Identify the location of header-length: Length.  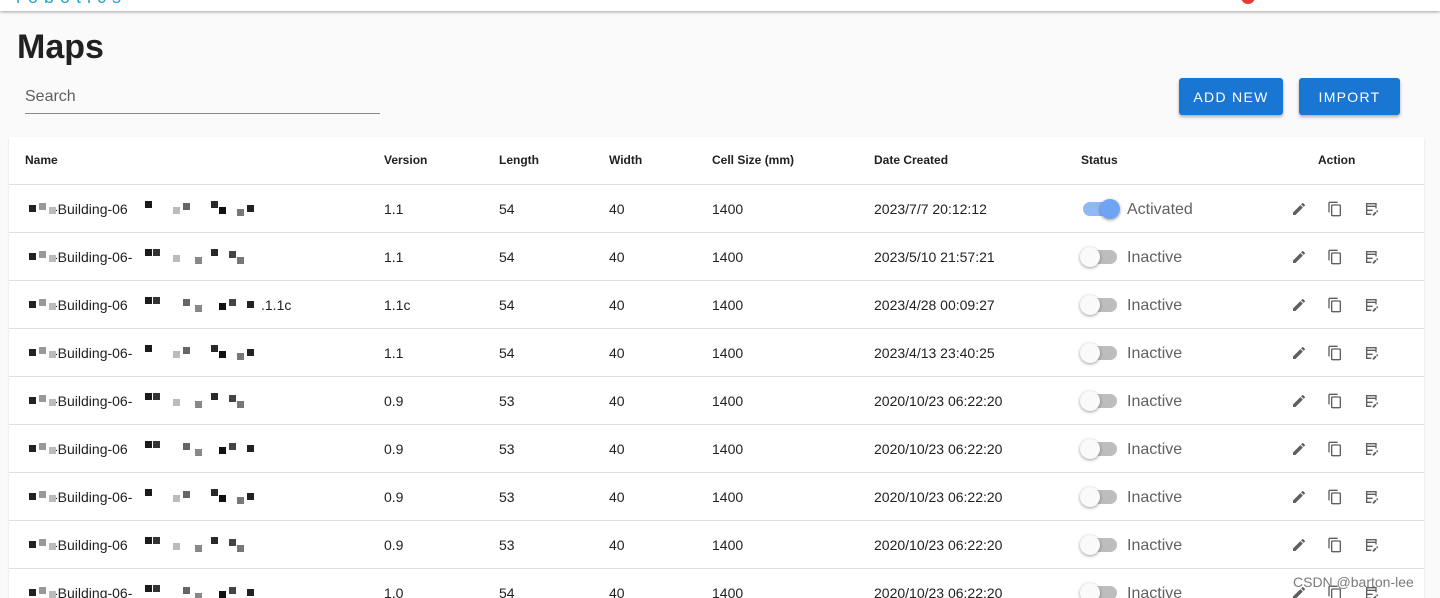
(519, 160).